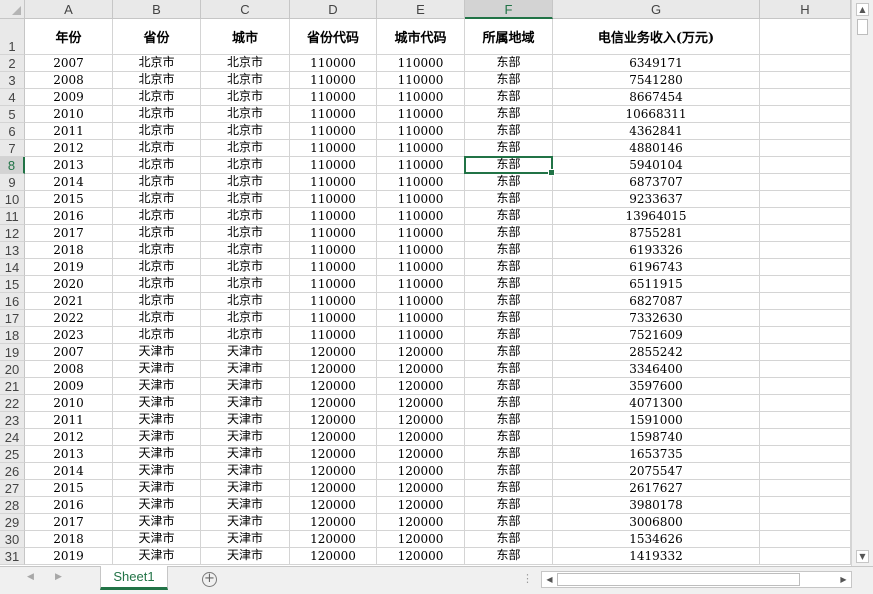 This screenshot has height=594, width=873. Describe the element at coordinates (656, 539) in the screenshot. I see `table-cell: 1534626` at that location.